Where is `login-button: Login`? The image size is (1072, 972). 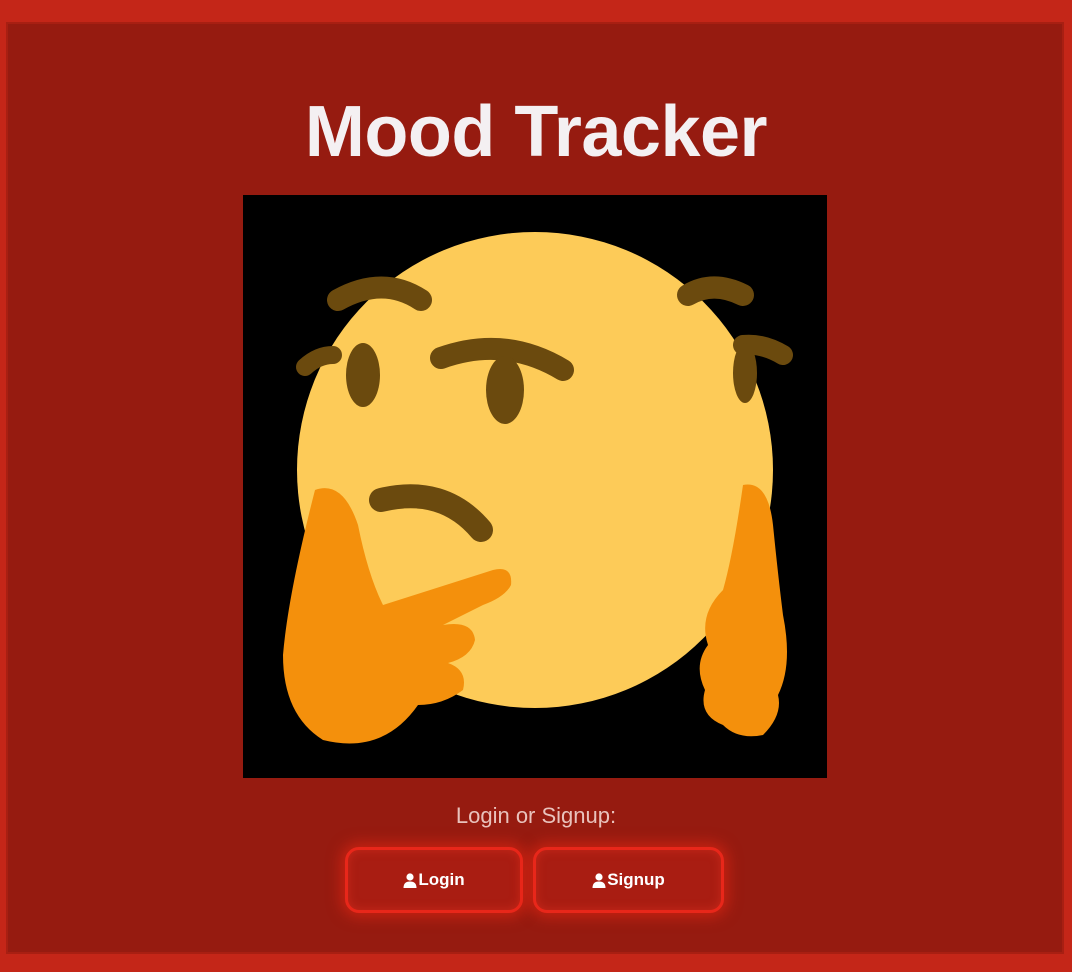 login-button: Login is located at coordinates (434, 880).